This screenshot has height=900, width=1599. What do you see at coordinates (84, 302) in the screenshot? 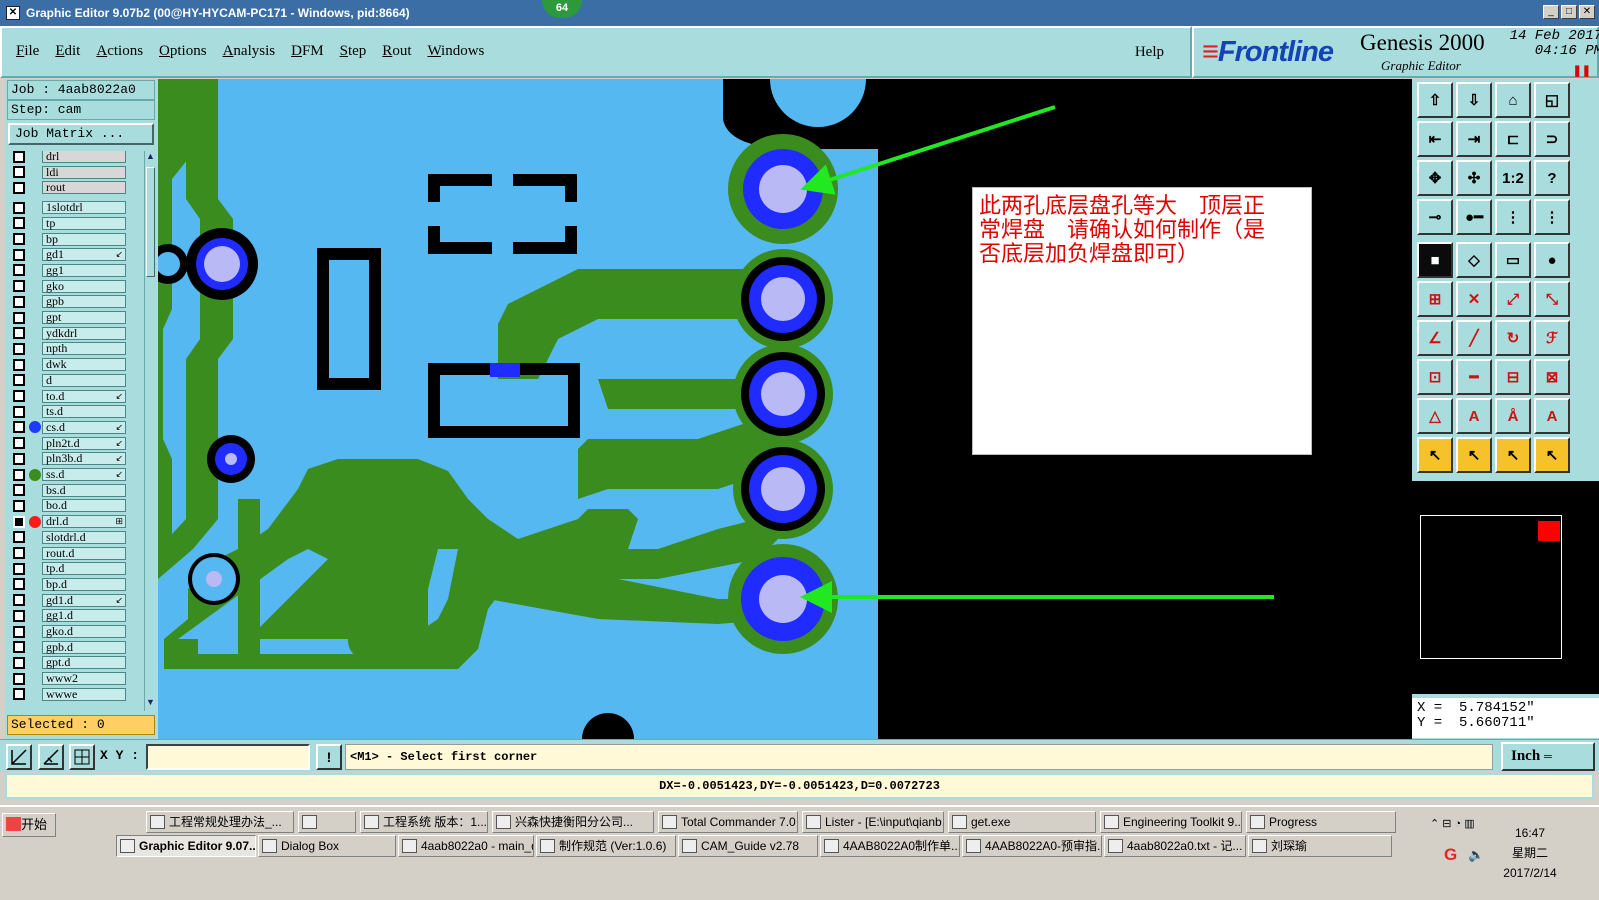
I see `layer-name: gpb` at bounding box center [84, 302].